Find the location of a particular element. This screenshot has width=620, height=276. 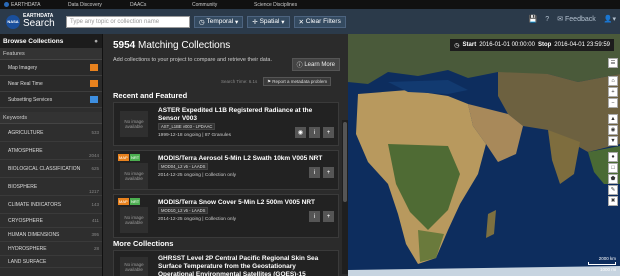

layers-icon: ☰ is located at coordinates (613, 63).